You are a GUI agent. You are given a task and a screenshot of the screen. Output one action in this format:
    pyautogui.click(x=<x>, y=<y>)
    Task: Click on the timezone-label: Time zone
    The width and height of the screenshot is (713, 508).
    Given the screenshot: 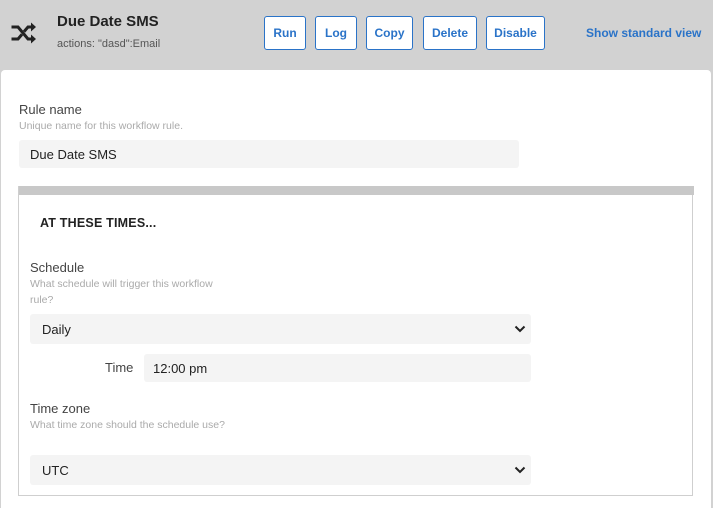 What is the action you would take?
    pyautogui.click(x=60, y=408)
    